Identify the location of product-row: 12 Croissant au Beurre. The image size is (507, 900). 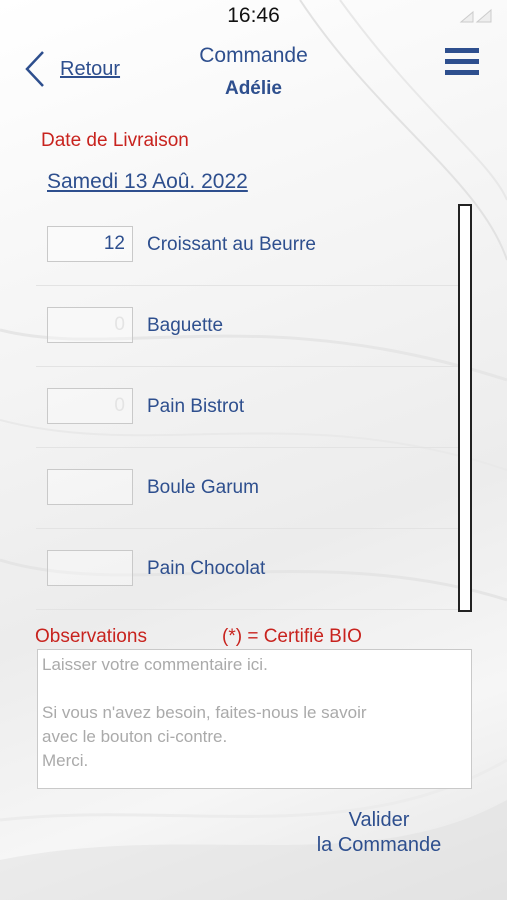
(248, 245).